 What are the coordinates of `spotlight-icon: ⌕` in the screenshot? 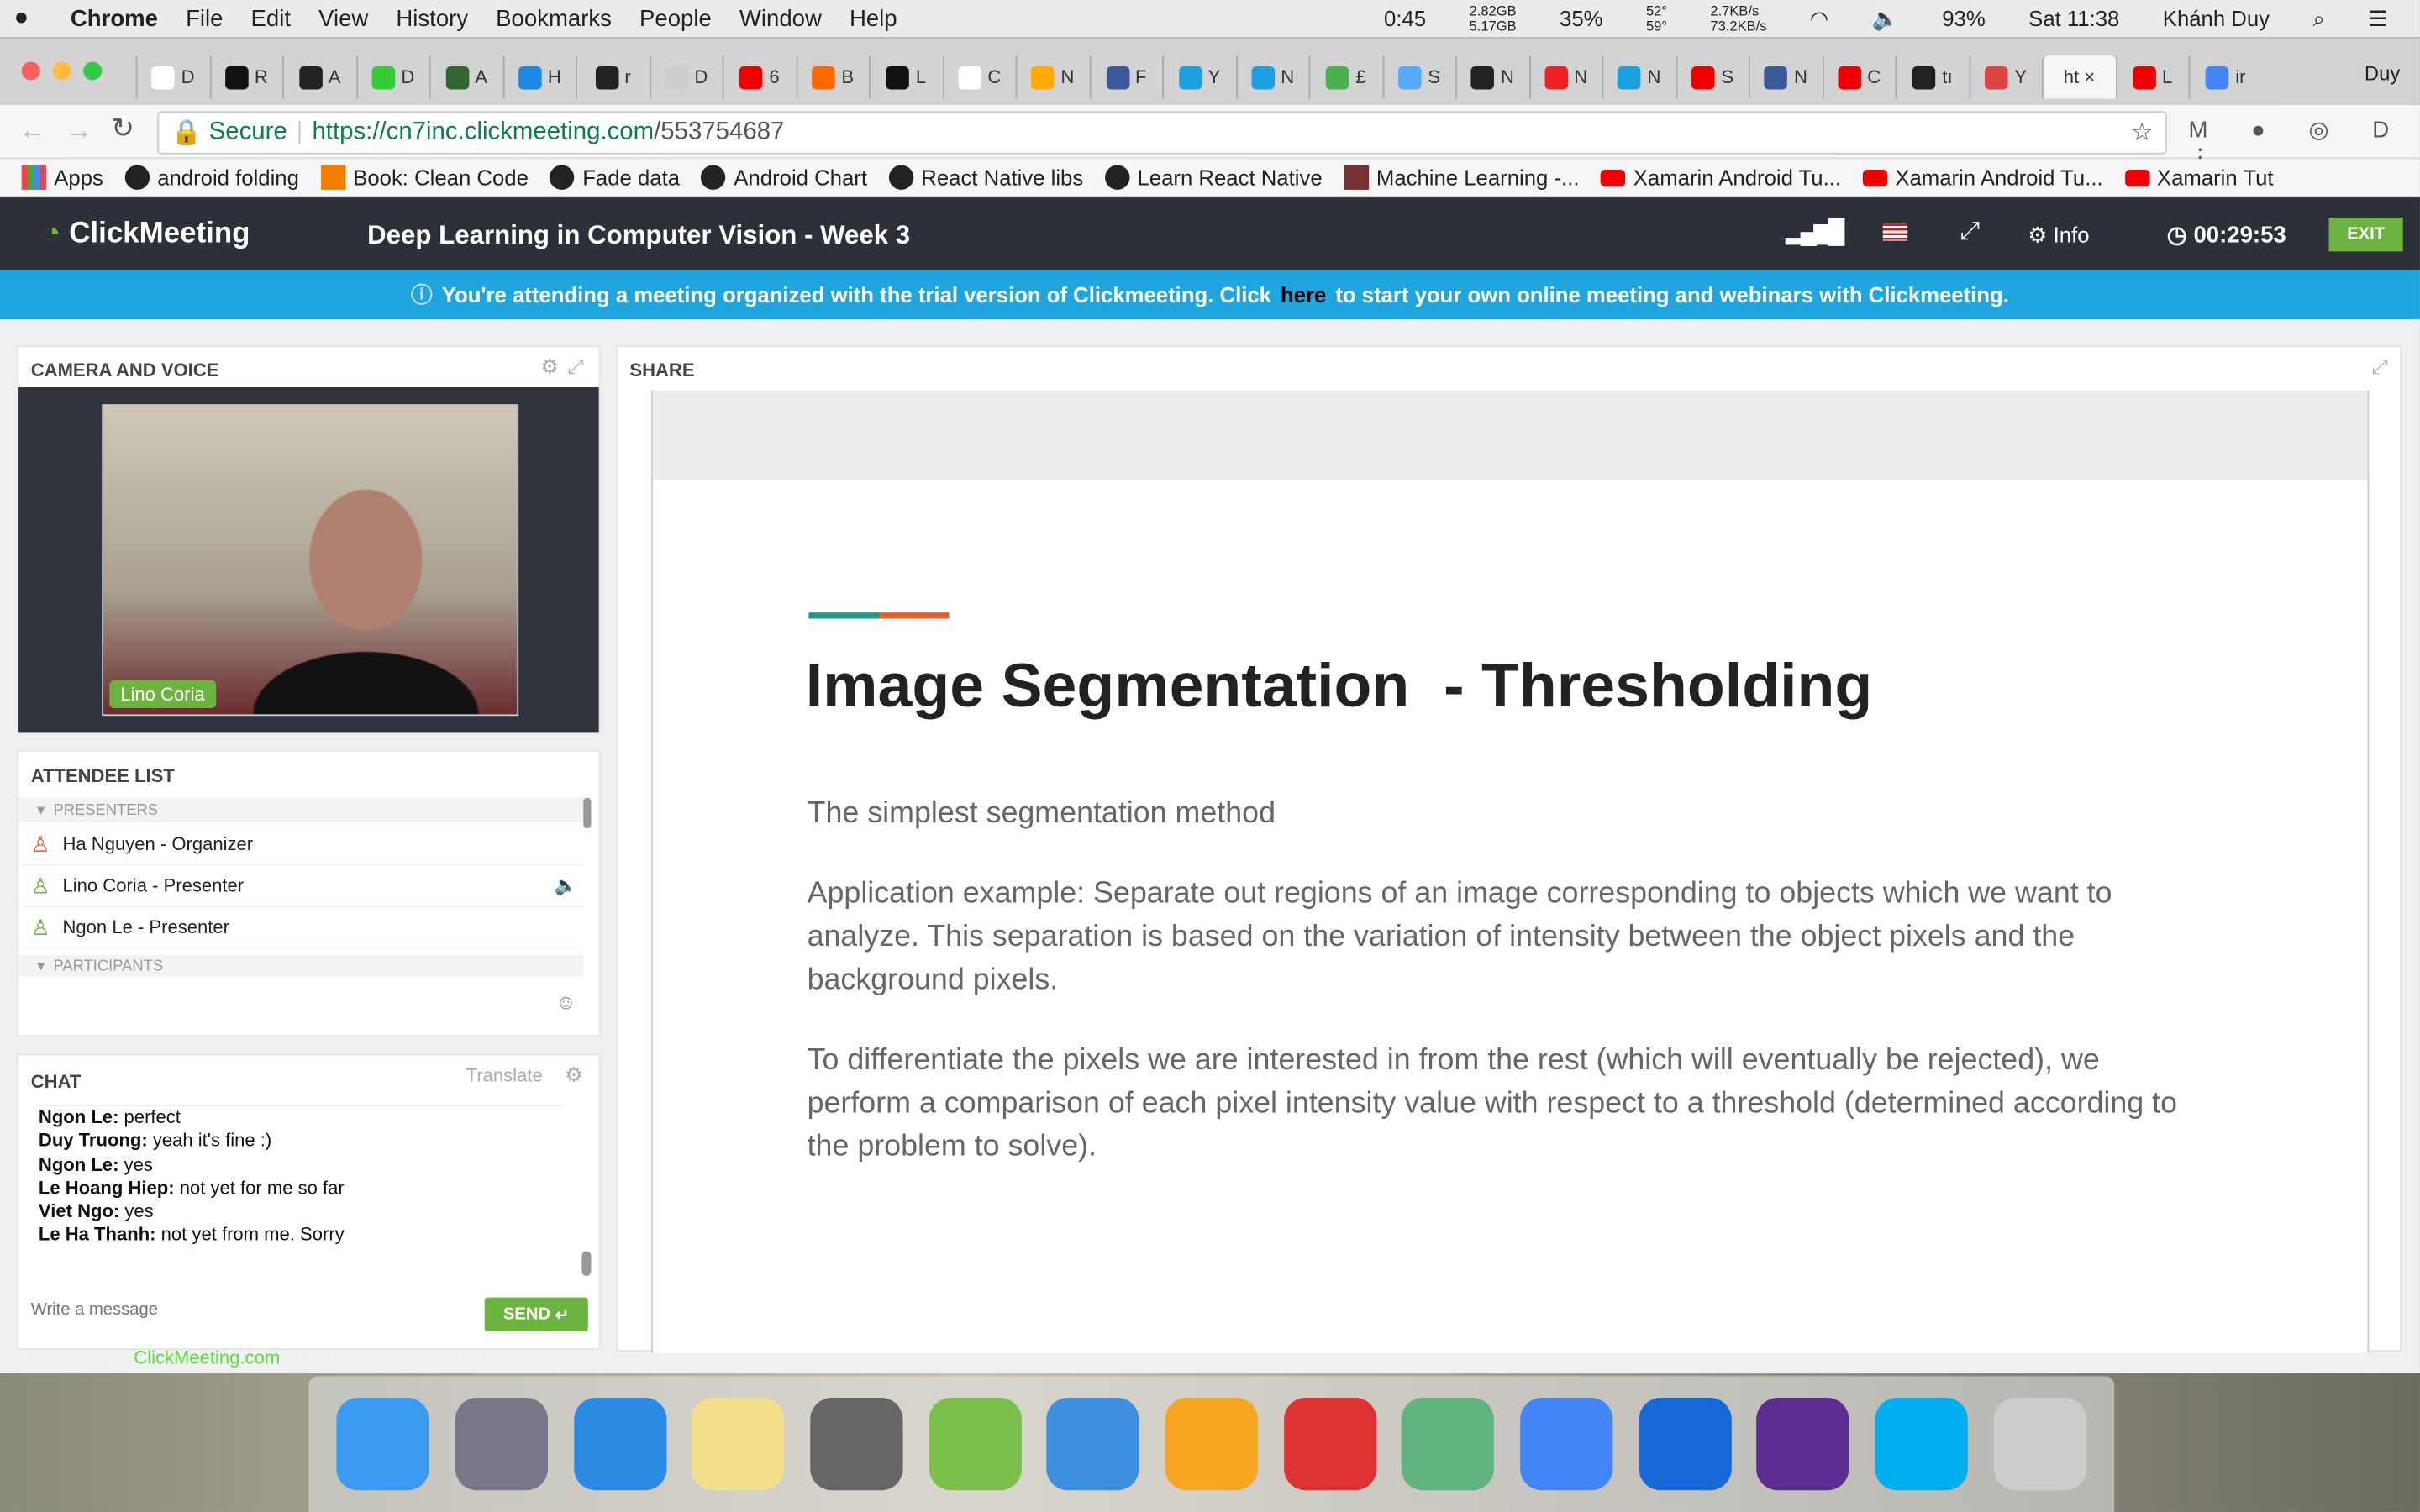 It's located at (2318, 18).